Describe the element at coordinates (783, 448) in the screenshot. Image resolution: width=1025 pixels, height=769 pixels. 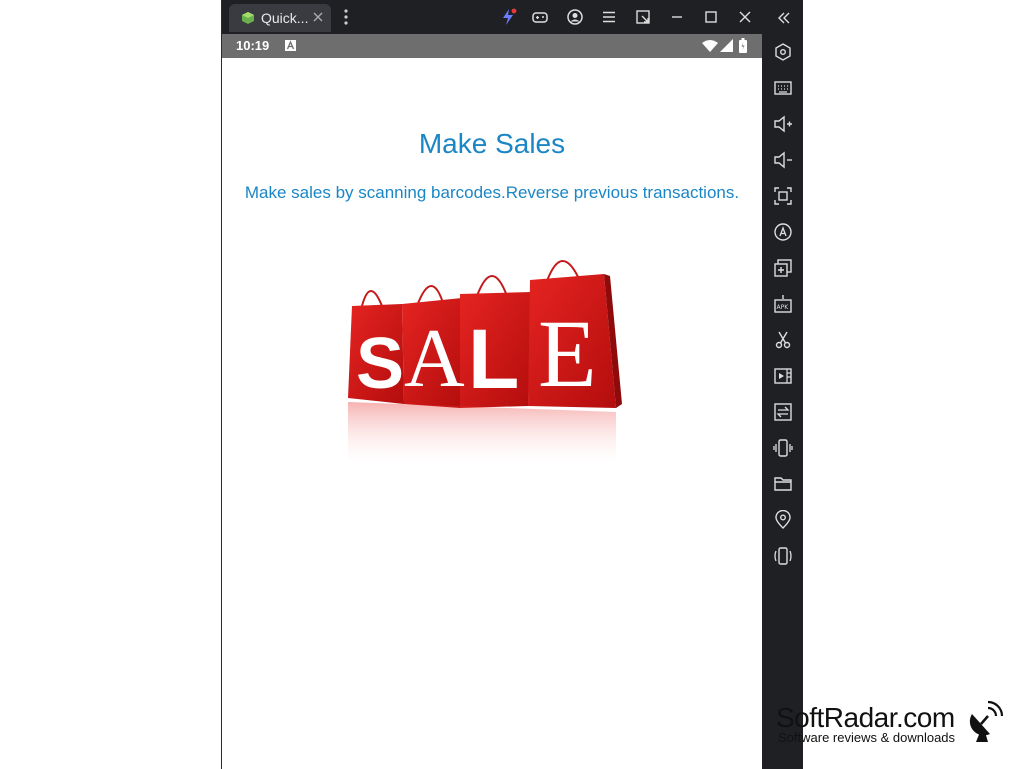
I see `shake-icon` at that location.